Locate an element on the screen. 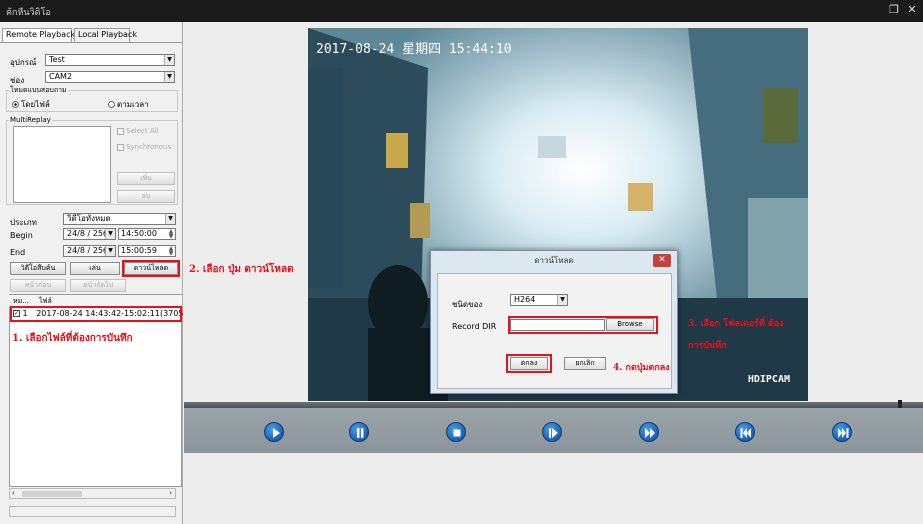 This screenshot has height=524, width=923. end-date: 24/8 / 256 ▼ is located at coordinates (89, 251).